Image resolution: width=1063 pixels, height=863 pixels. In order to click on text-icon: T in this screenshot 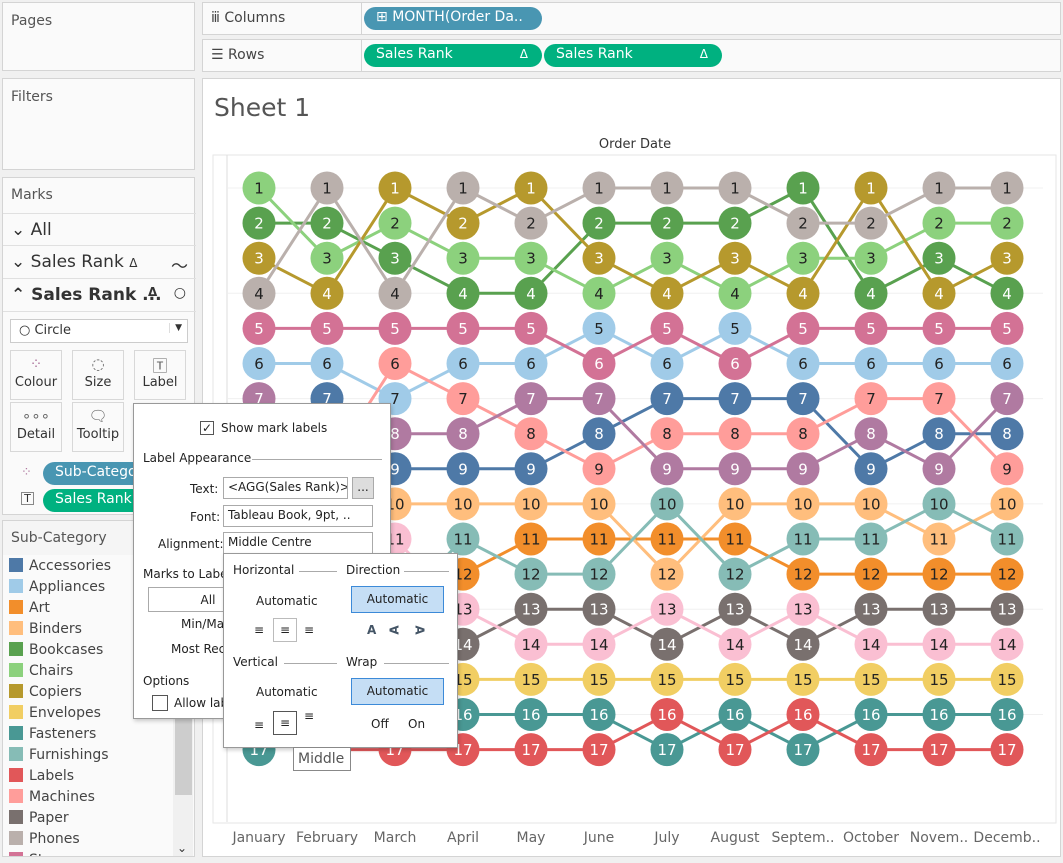, I will do `click(27, 498)`.